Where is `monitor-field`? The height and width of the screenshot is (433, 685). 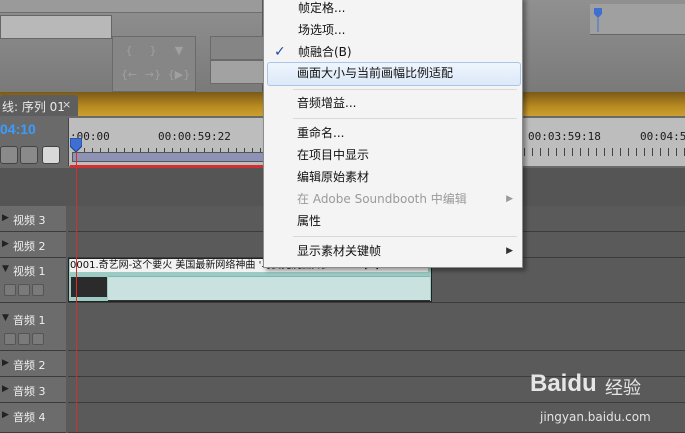
monitor-field is located at coordinates (56, 27).